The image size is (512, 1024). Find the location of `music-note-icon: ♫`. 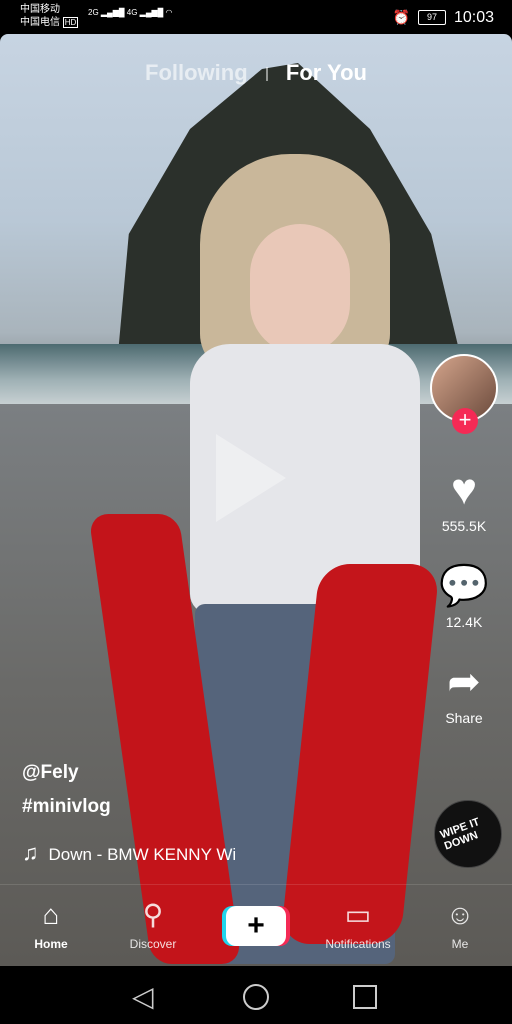

music-note-icon: ♫ is located at coordinates (30, 852).